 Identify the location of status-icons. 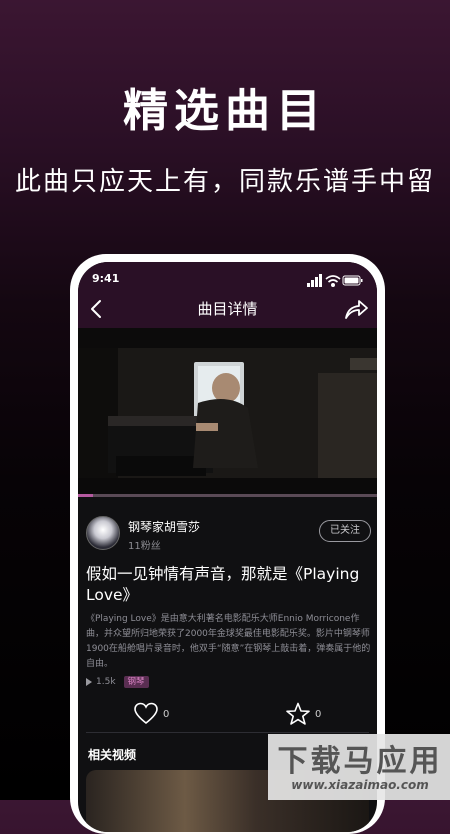
(335, 281).